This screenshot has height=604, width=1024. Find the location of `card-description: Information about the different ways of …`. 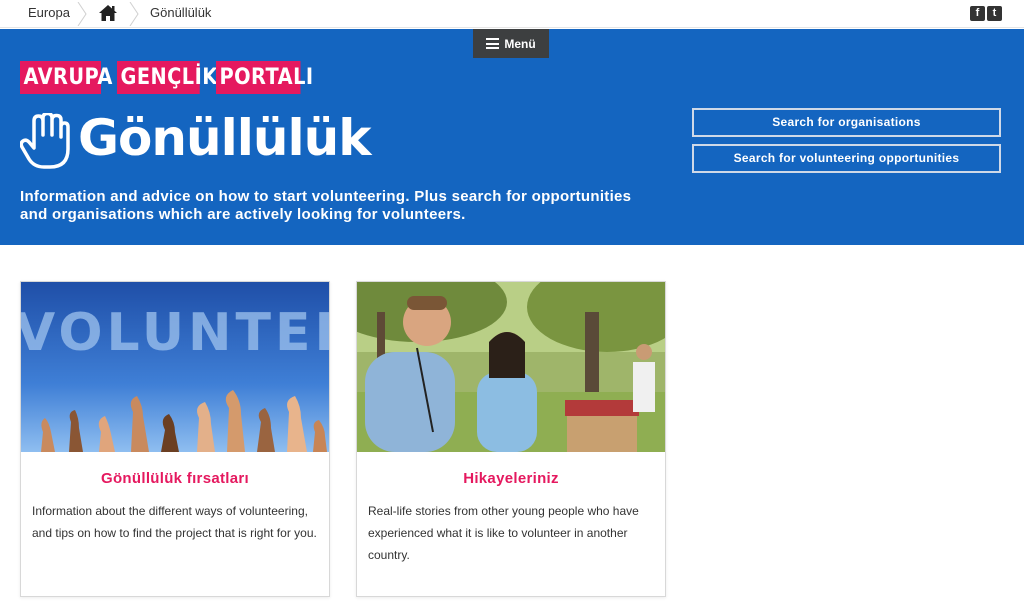

card-description: Information about the different ways of … is located at coordinates (174, 522).